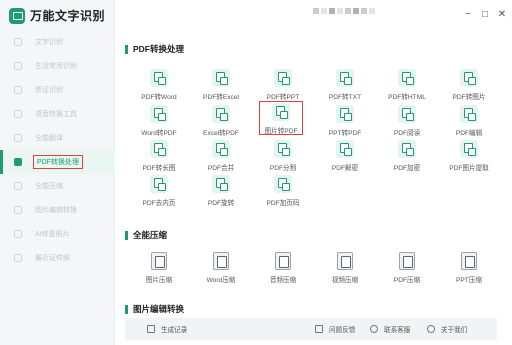 This screenshot has height=345, width=512. What do you see at coordinates (18, 42) in the screenshot?
I see `text-ocr-icon` at bounding box center [18, 42].